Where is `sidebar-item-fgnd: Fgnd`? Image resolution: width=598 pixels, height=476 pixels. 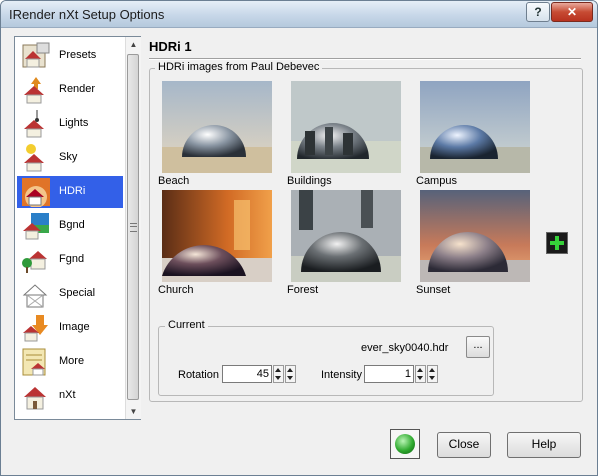
sidebar-item-fgnd: Fgnd is located at coordinates (70, 260).